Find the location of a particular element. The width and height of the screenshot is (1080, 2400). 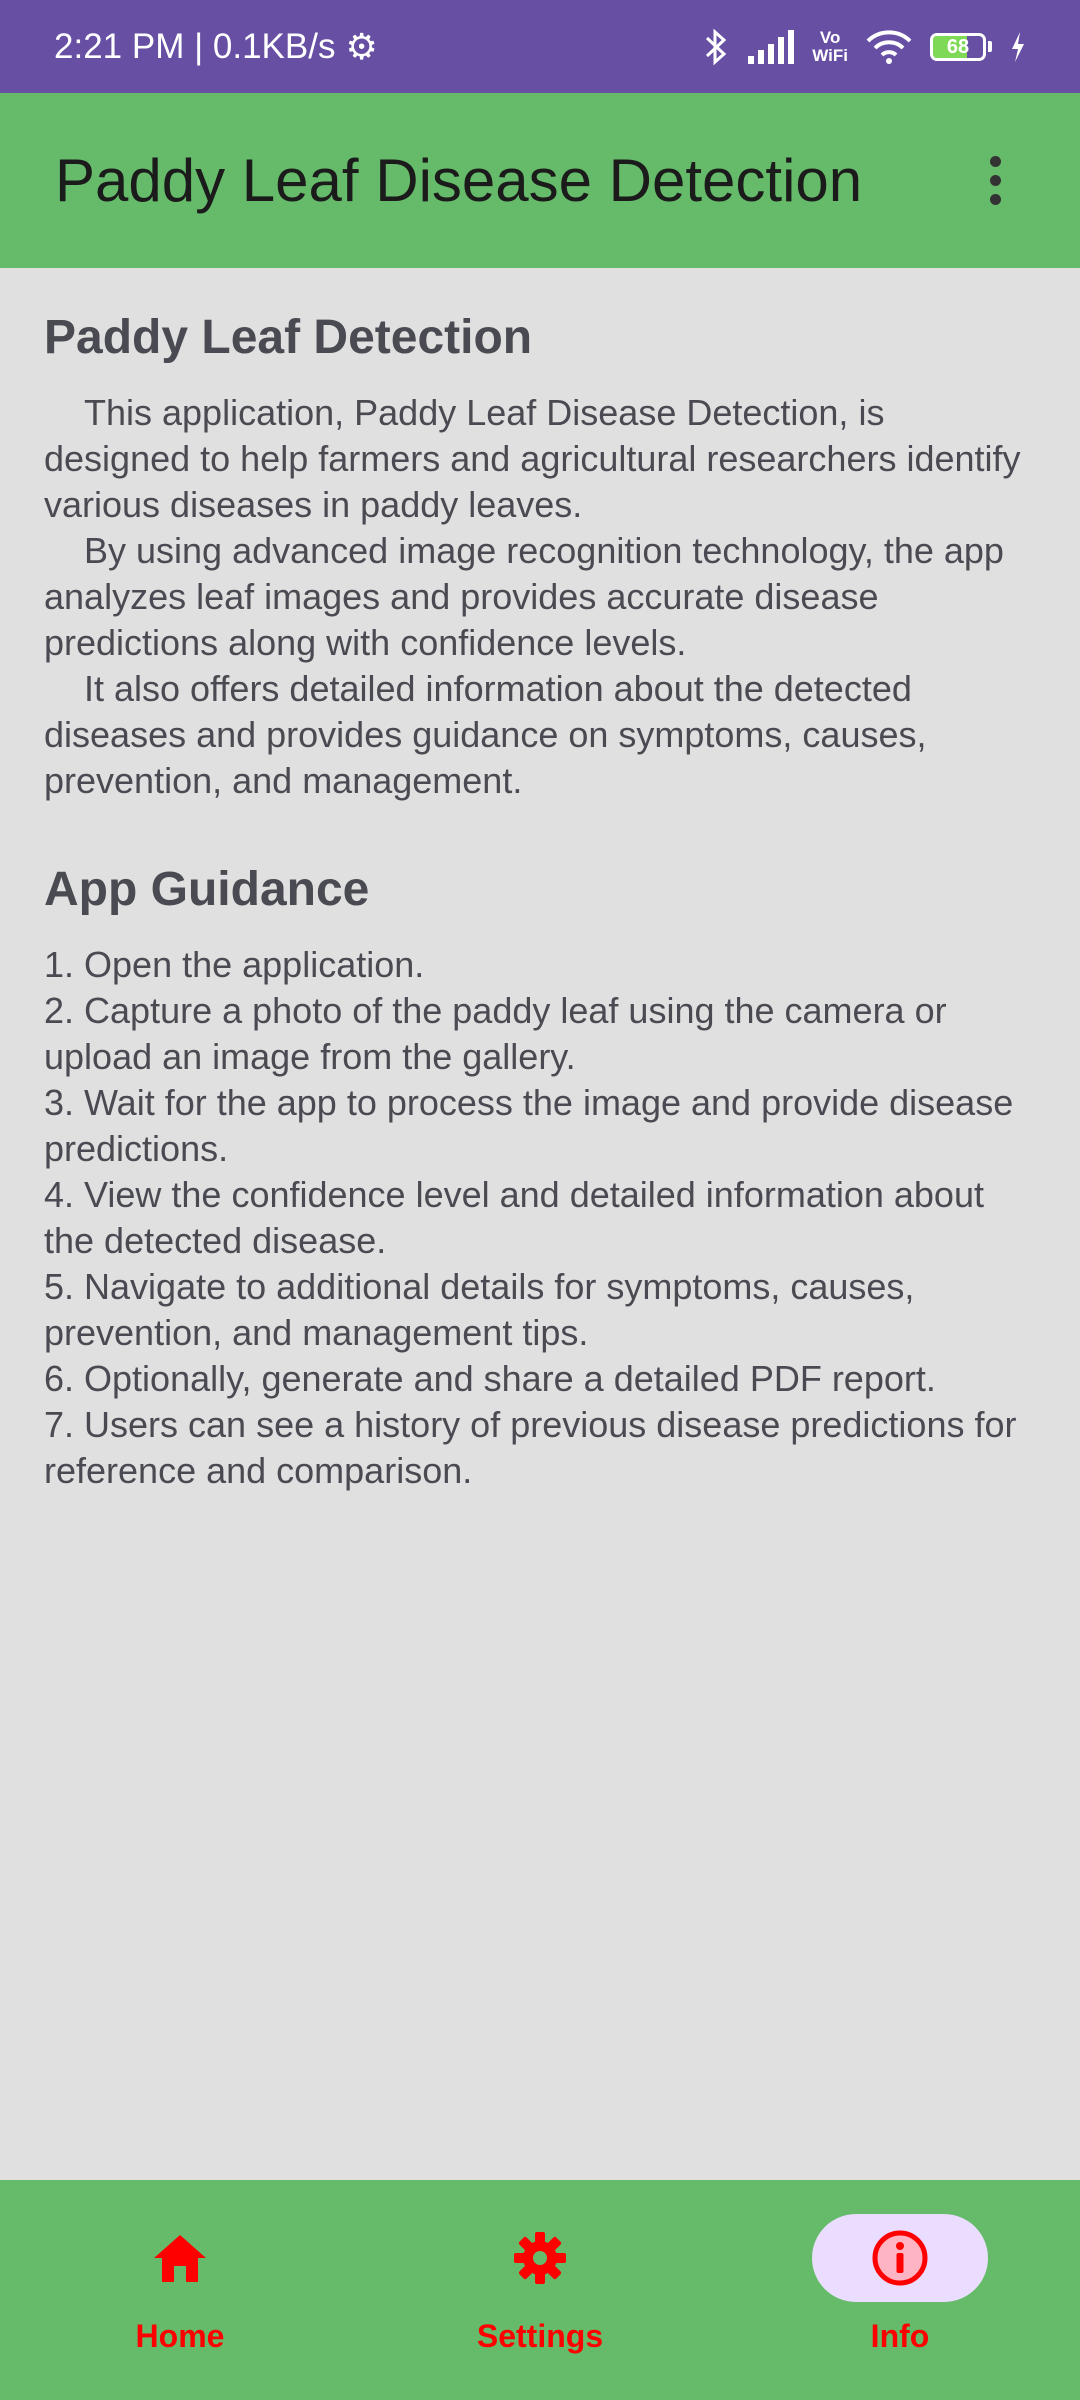

nav-item-info: Info is located at coordinates (900, 2267).